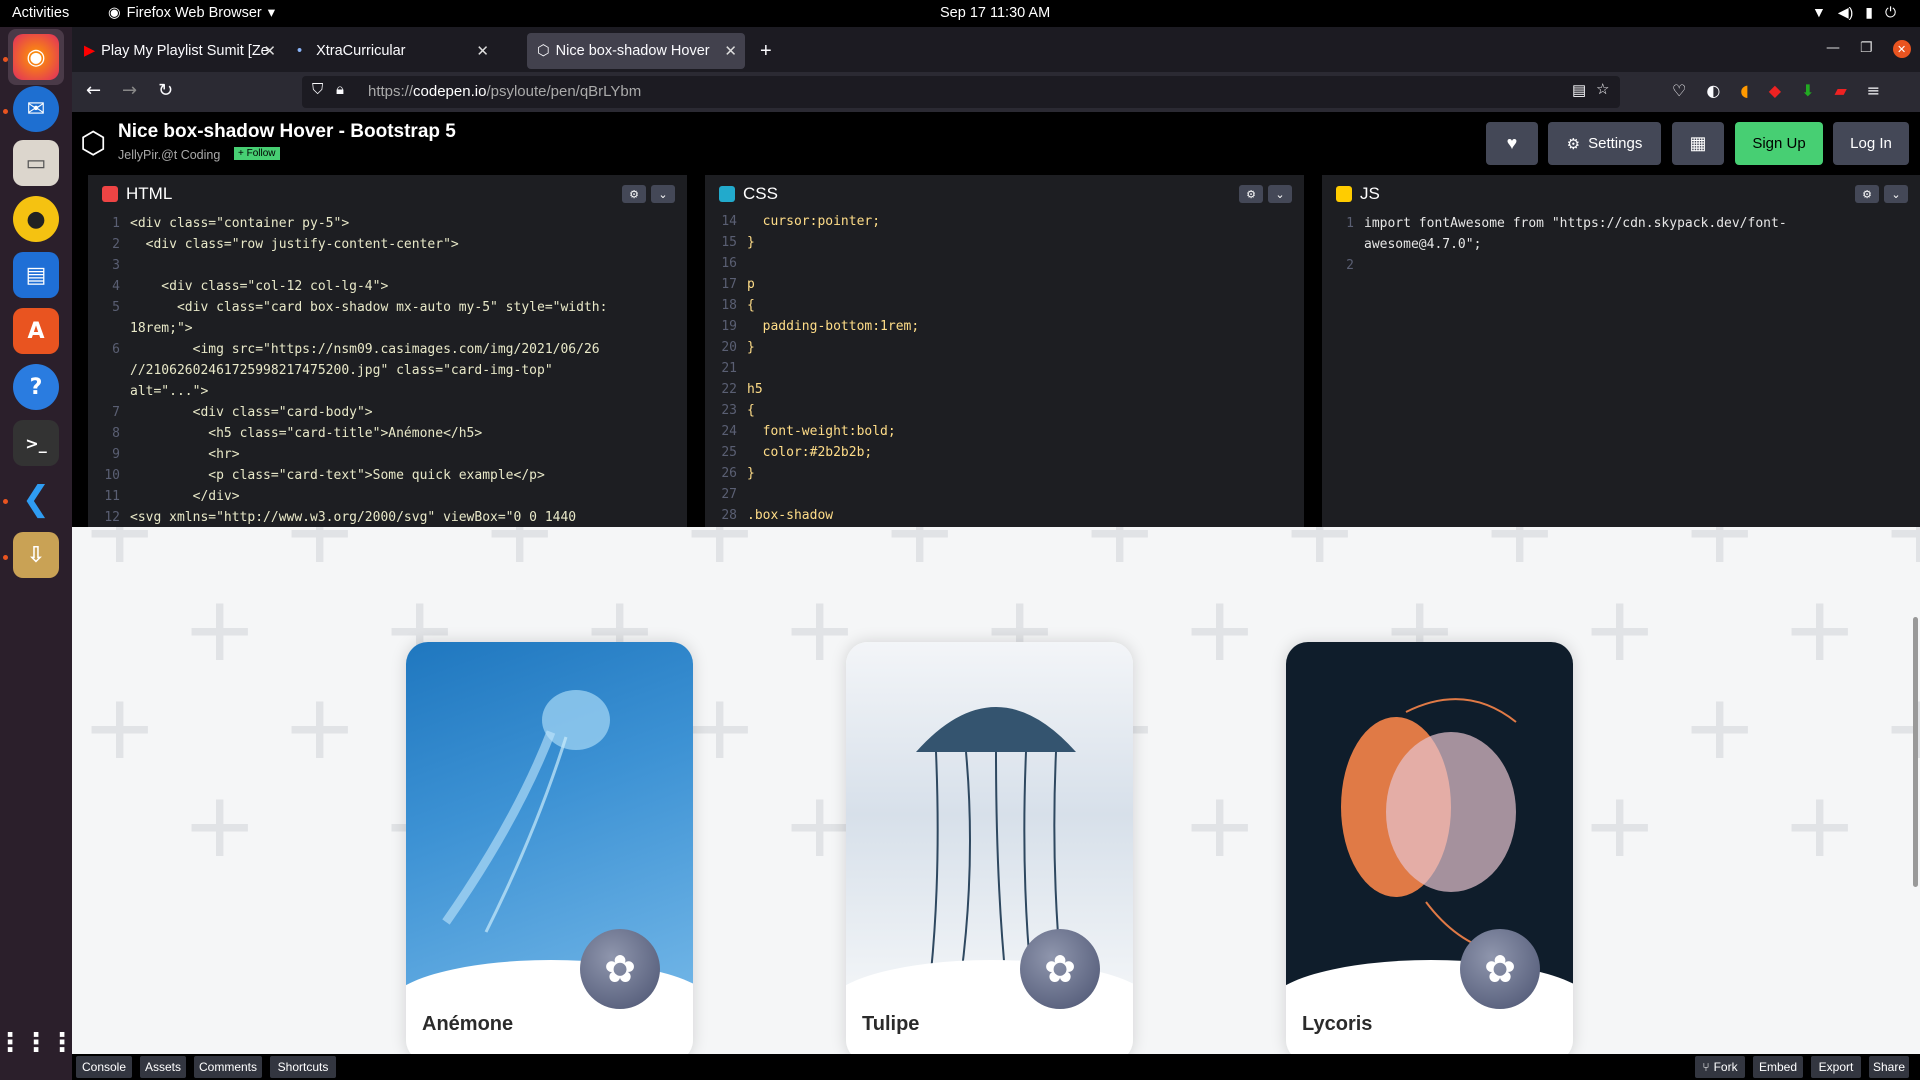  Describe the element at coordinates (1854, 12) in the screenshot. I see `system-tray: ▼ ◀) ▮ ⏻` at that location.